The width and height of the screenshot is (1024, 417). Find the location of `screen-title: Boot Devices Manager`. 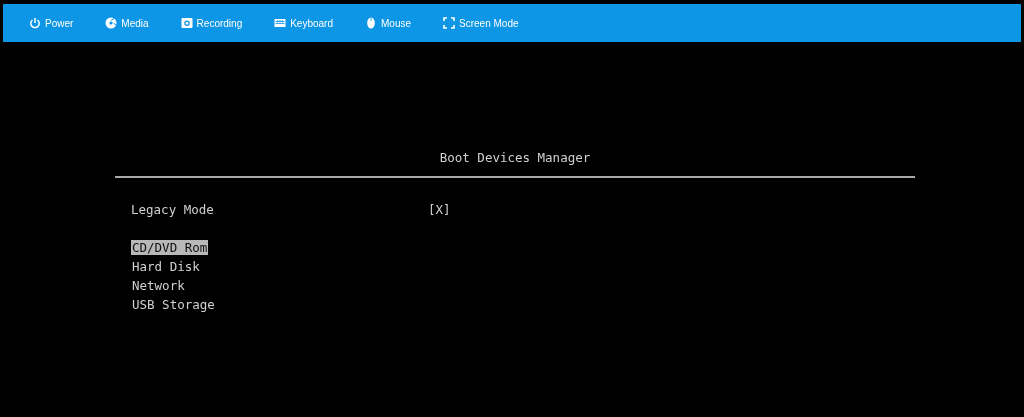

screen-title: Boot Devices Manager is located at coordinates (515, 158).